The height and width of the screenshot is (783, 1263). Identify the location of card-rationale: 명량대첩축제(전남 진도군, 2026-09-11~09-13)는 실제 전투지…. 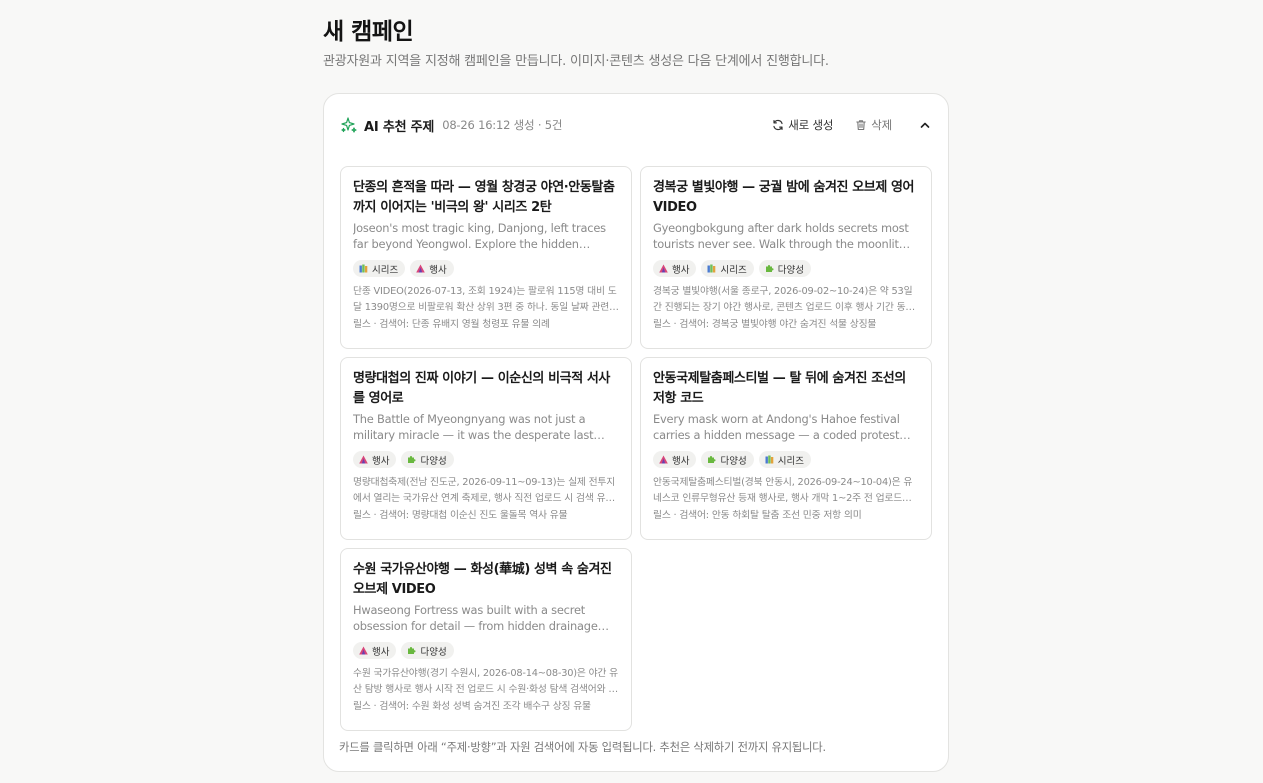
(484, 490).